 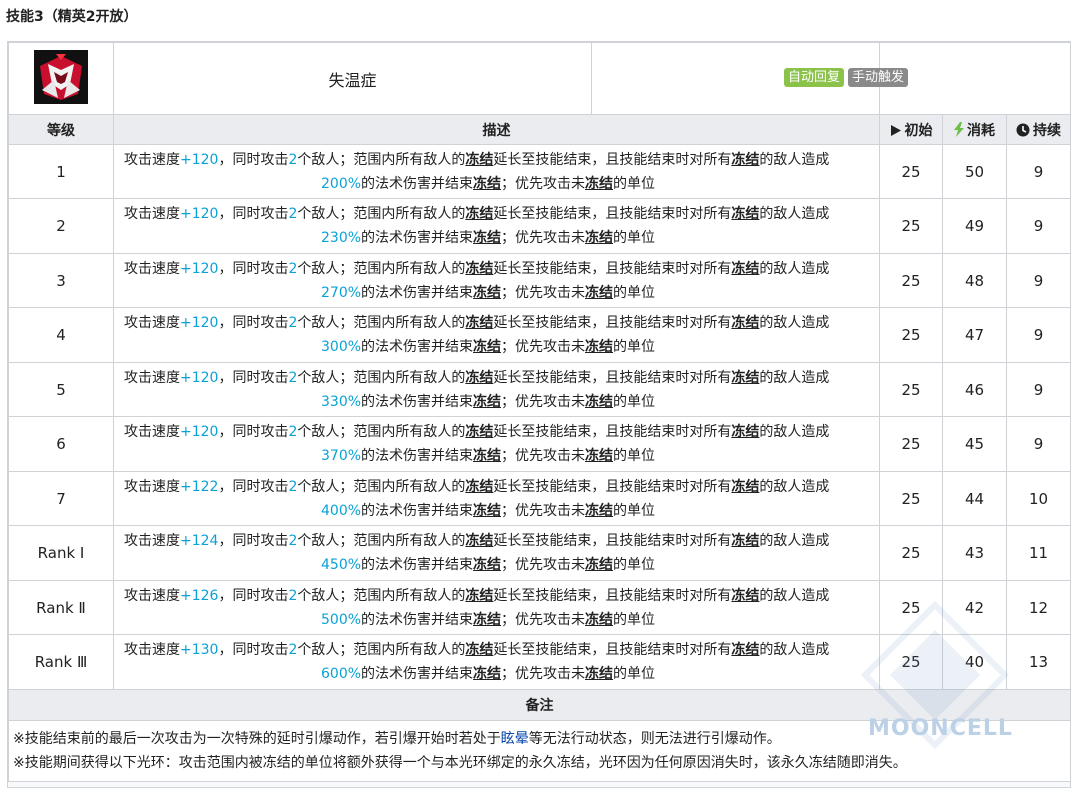 What do you see at coordinates (341, 565) in the screenshot?
I see `damage-value: 450%` at bounding box center [341, 565].